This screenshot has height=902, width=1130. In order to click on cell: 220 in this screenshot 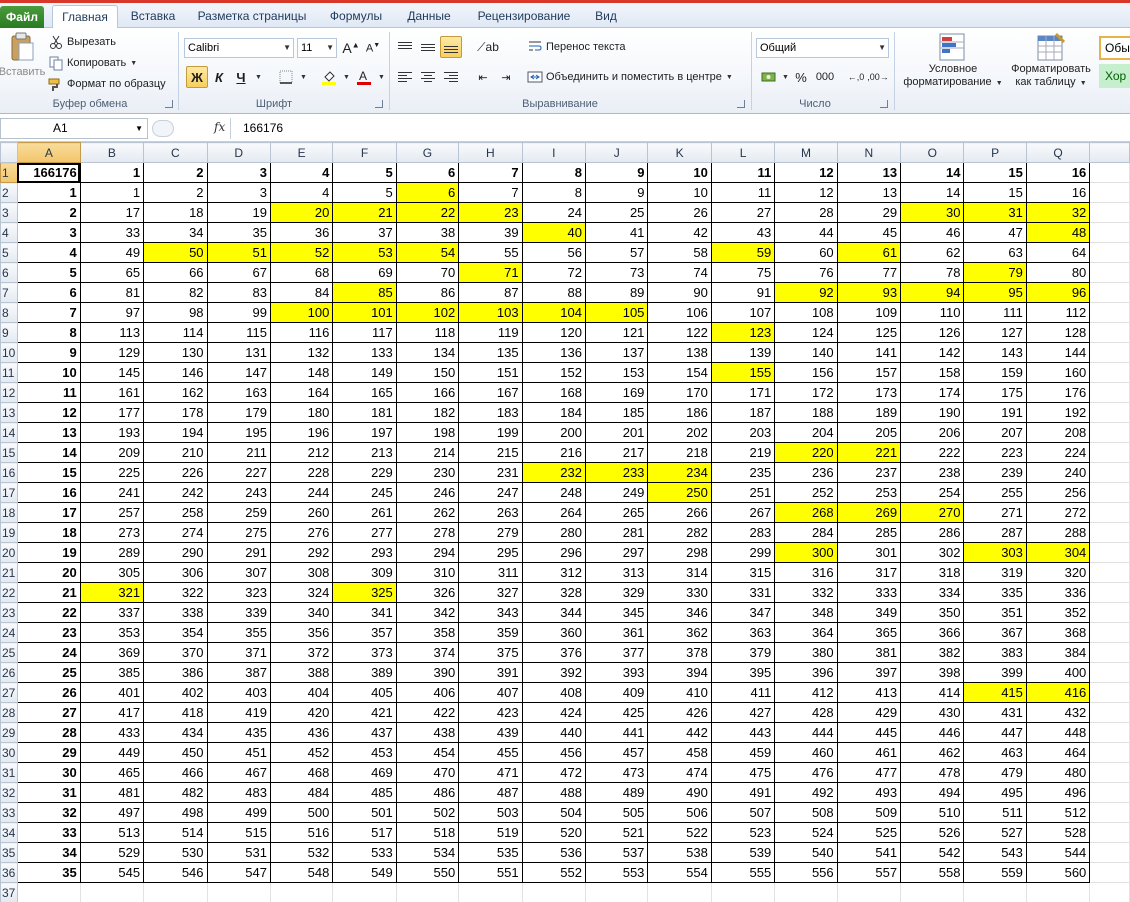, I will do `click(806, 452)`.